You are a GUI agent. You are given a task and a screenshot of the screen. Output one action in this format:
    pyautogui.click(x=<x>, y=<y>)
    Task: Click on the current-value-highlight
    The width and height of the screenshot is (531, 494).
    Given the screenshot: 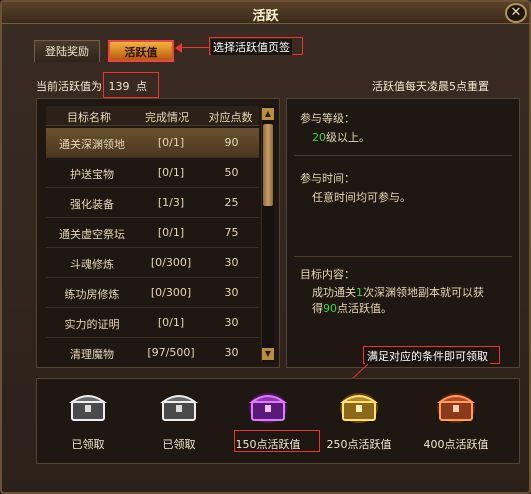 What is the action you would take?
    pyautogui.click(x=131, y=85)
    